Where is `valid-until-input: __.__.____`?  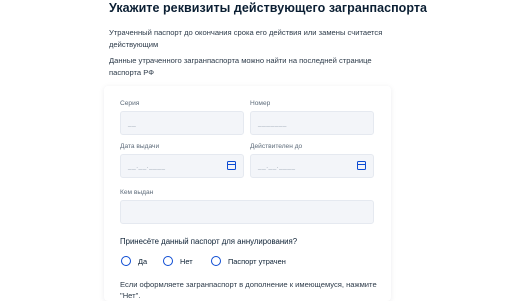 valid-until-input: __.__.____ is located at coordinates (312, 166).